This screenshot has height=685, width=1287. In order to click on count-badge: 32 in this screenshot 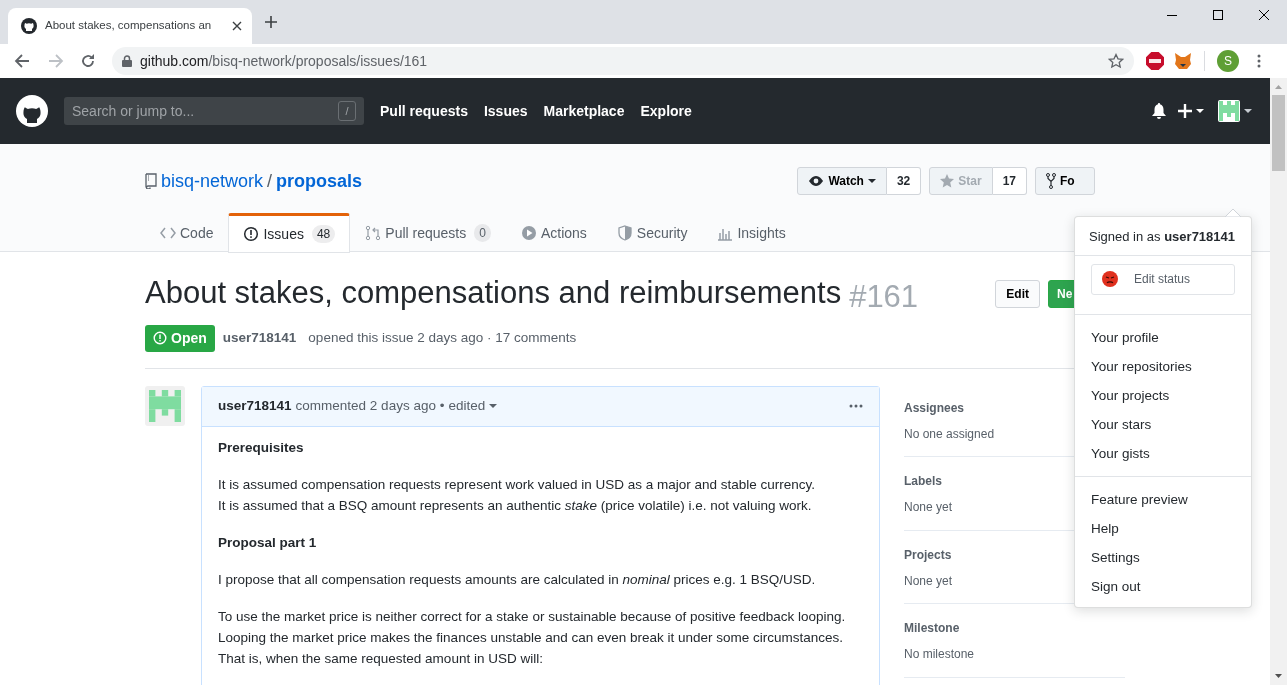, I will do `click(904, 181)`.